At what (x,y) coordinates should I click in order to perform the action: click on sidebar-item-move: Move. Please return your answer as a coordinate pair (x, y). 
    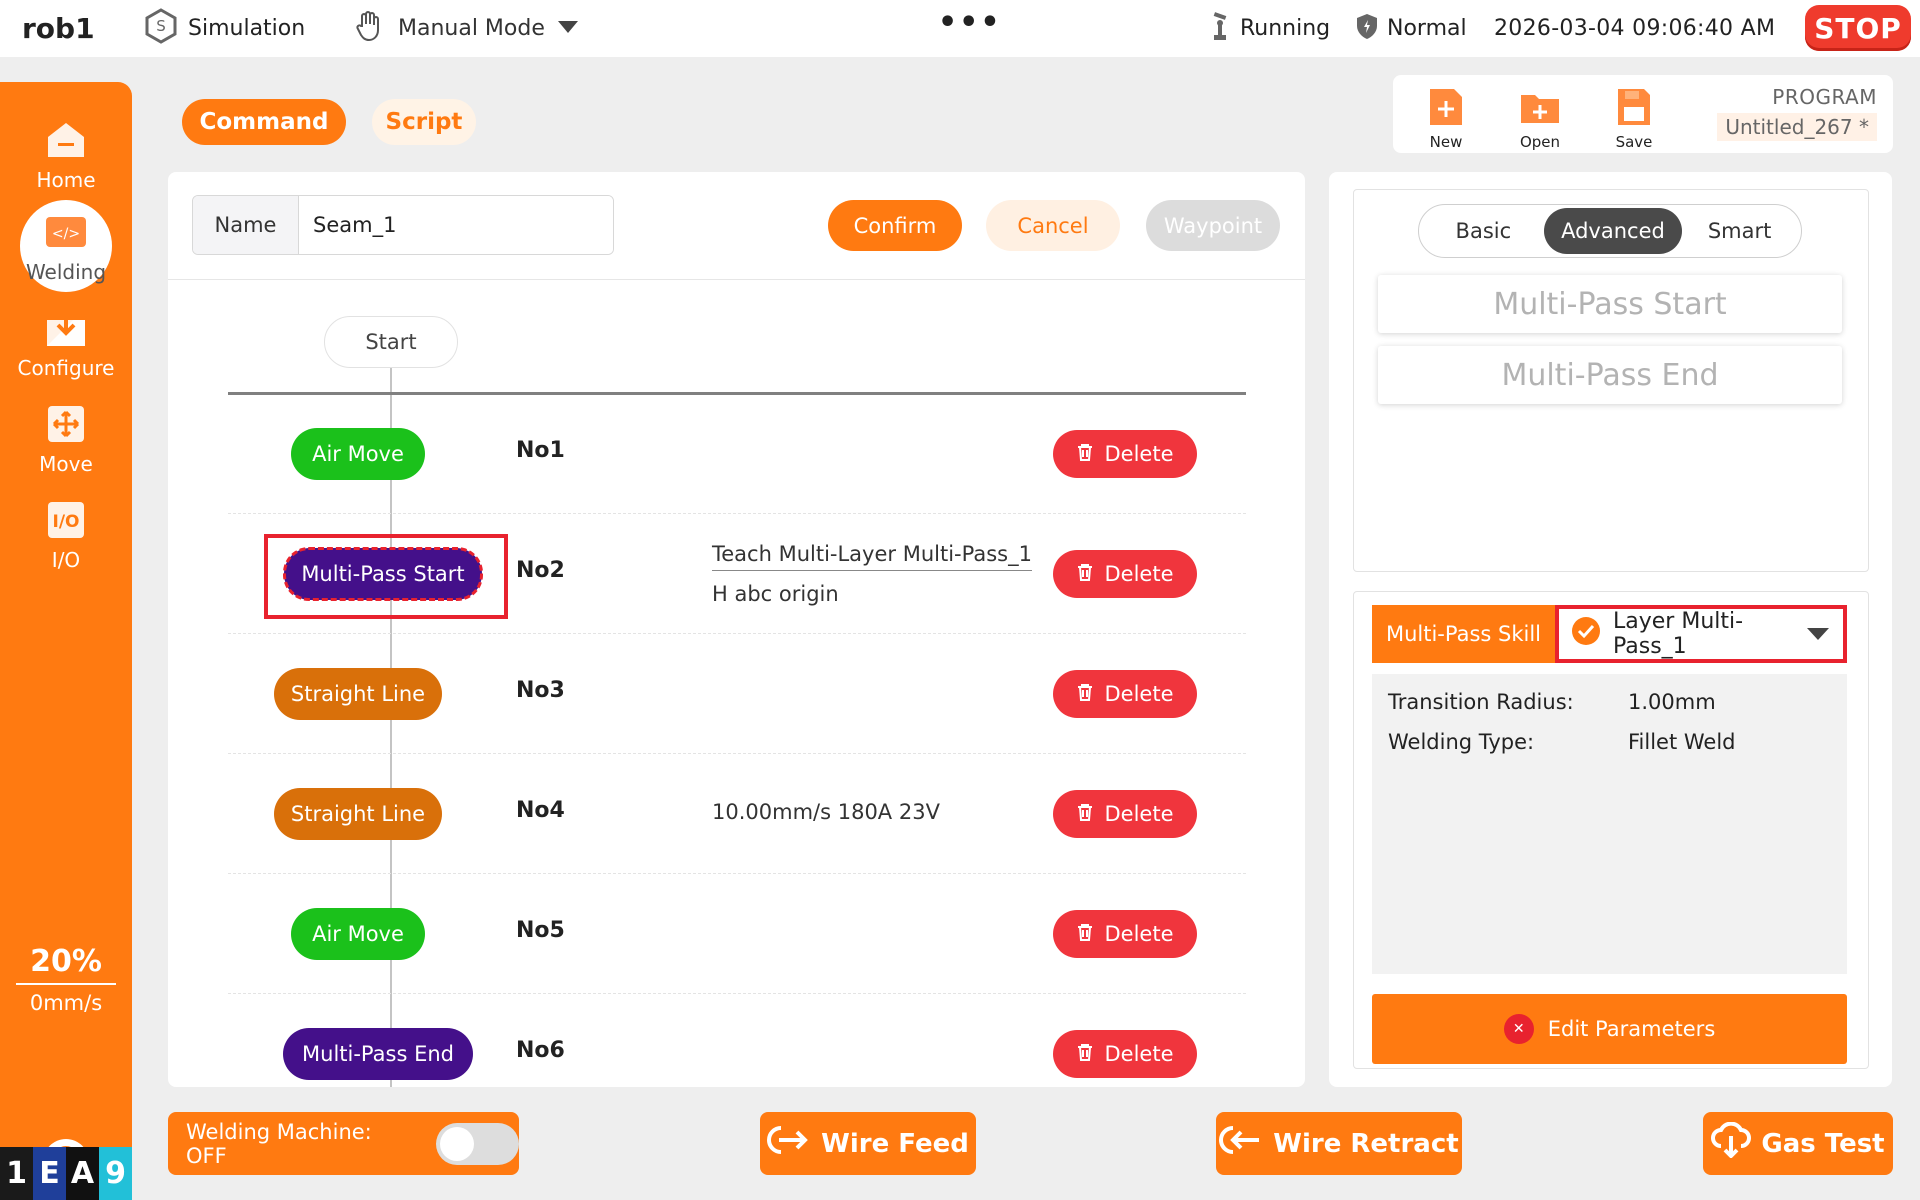
    Looking at the image, I should click on (66, 439).